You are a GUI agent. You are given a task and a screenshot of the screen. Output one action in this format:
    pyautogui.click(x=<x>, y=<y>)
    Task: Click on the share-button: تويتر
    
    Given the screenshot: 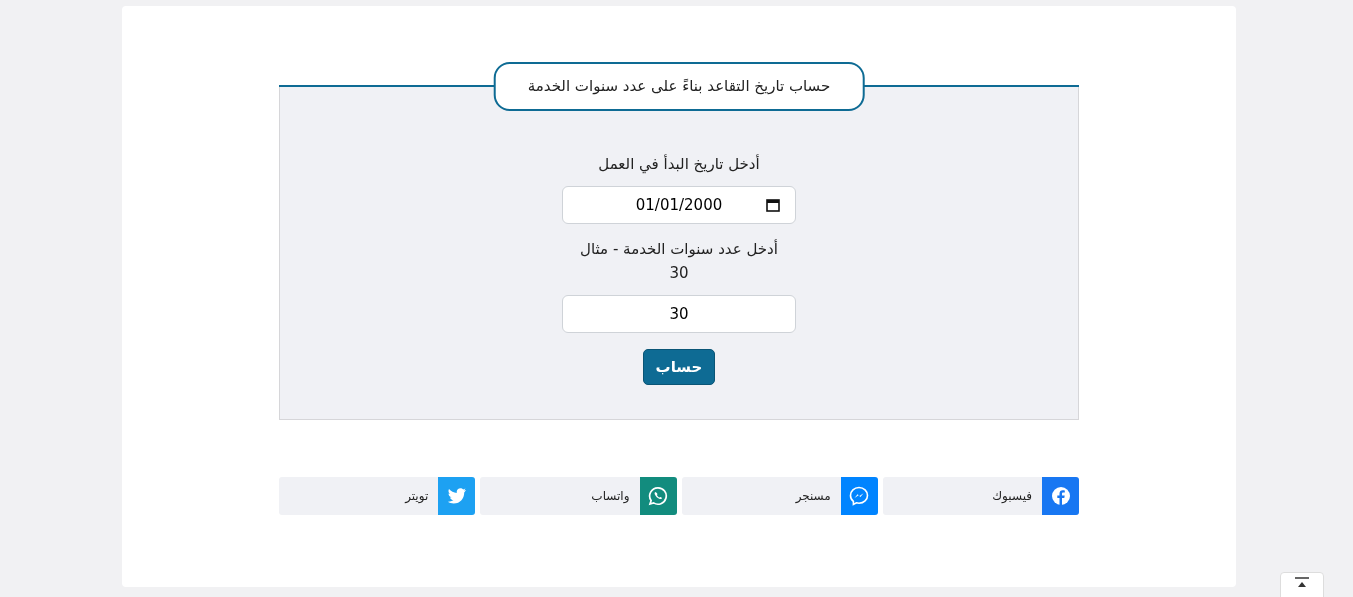 What is the action you would take?
    pyautogui.click(x=377, y=496)
    